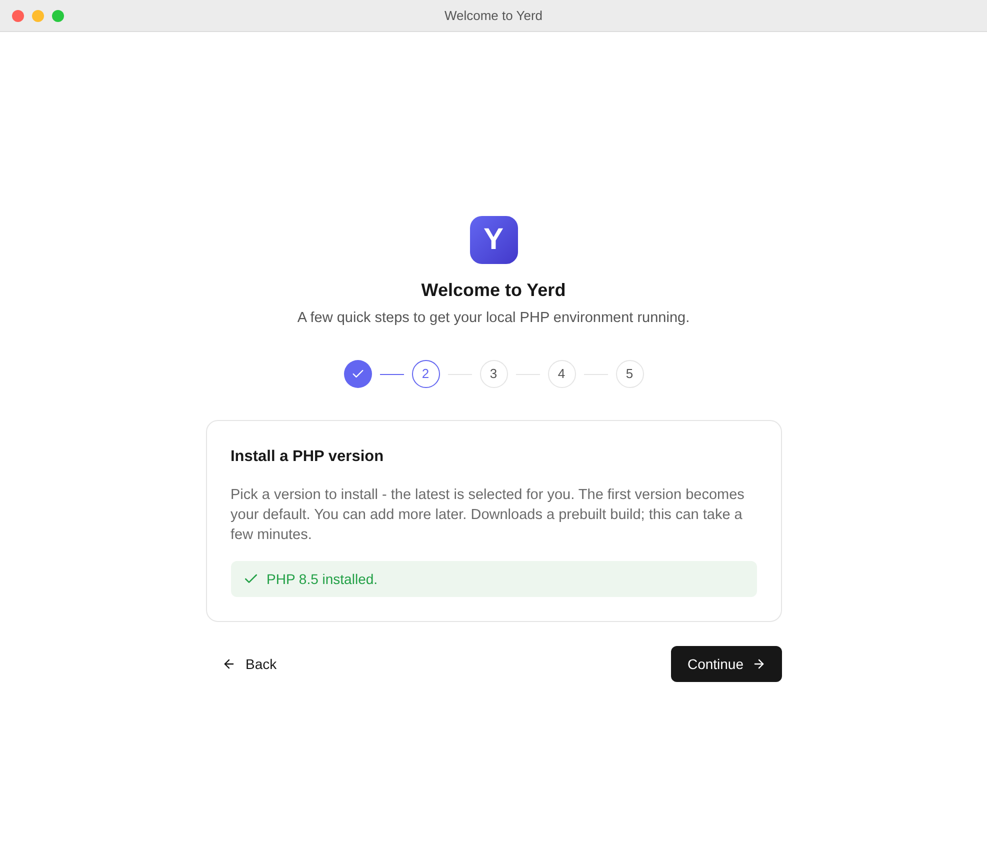 Image resolution: width=987 pixels, height=866 pixels. I want to click on close-window-icon, so click(18, 16).